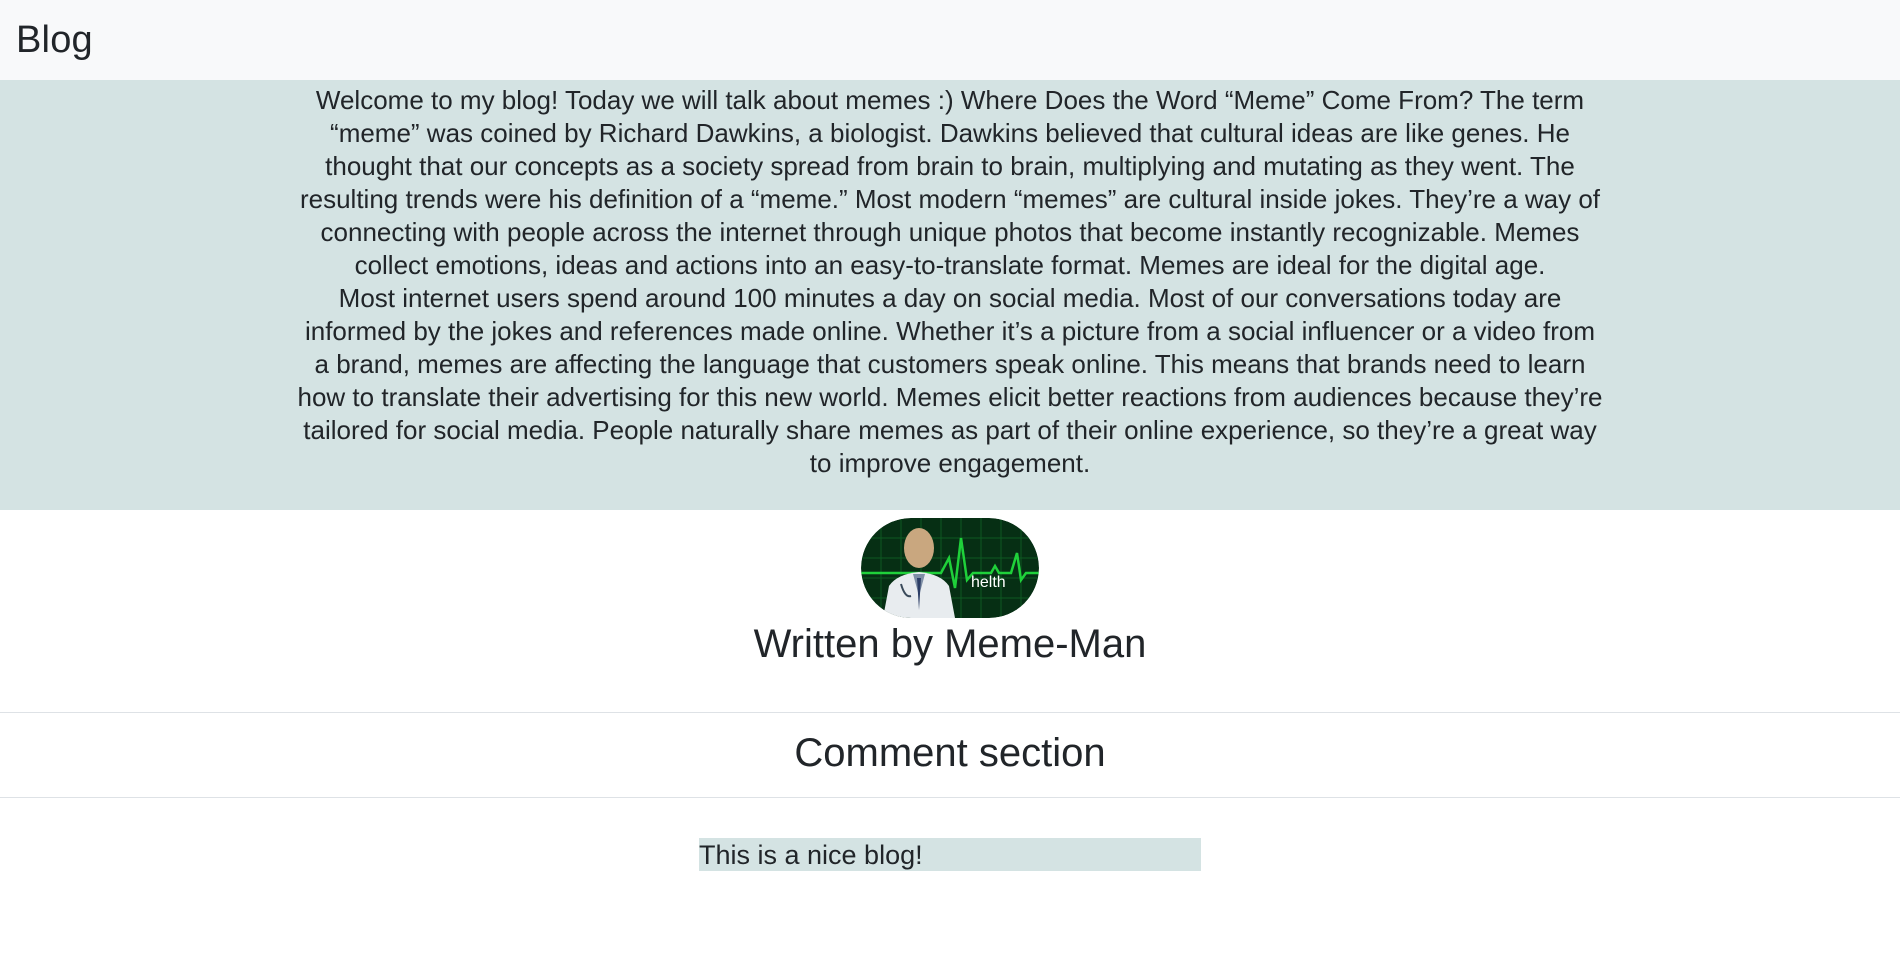 The width and height of the screenshot is (1900, 966). Describe the element at coordinates (54, 40) in the screenshot. I see `brand-link: Blog` at that location.